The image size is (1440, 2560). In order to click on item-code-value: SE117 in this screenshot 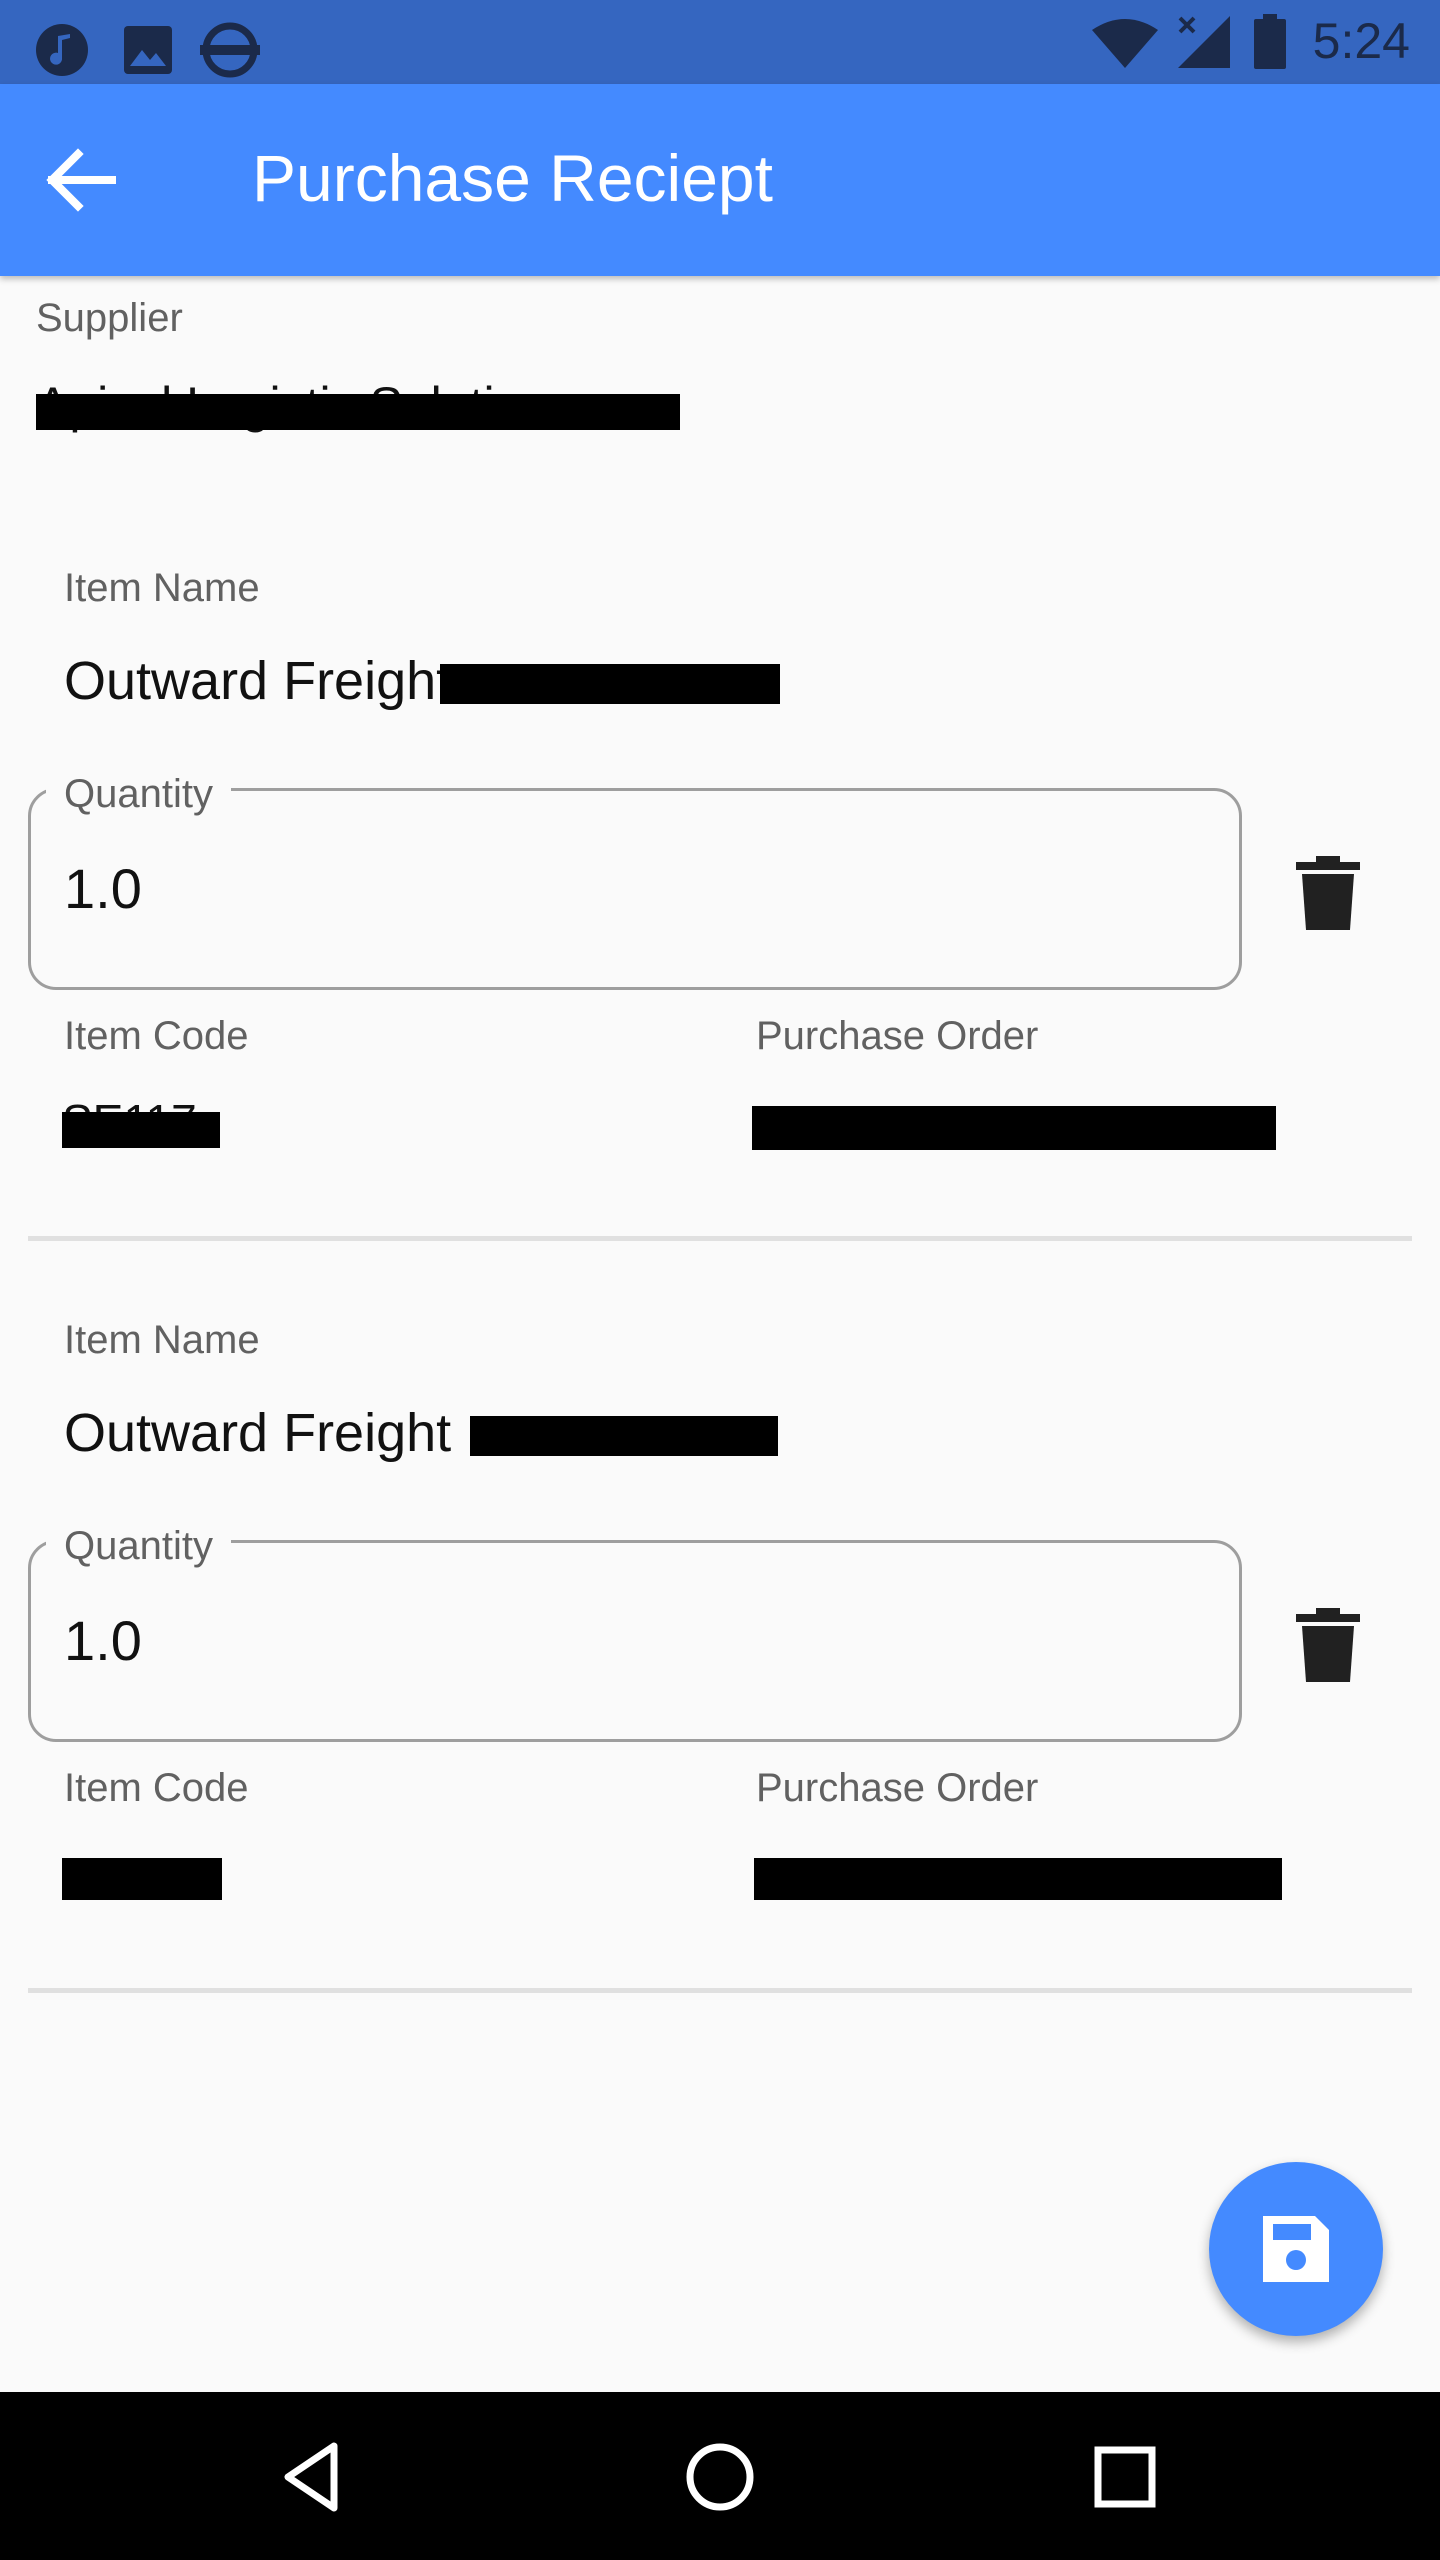, I will do `click(141, 1121)`.